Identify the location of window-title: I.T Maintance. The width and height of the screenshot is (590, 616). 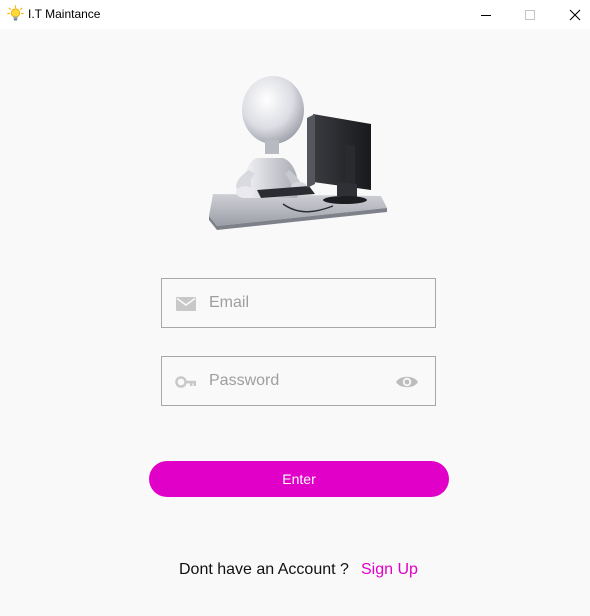
(64, 14).